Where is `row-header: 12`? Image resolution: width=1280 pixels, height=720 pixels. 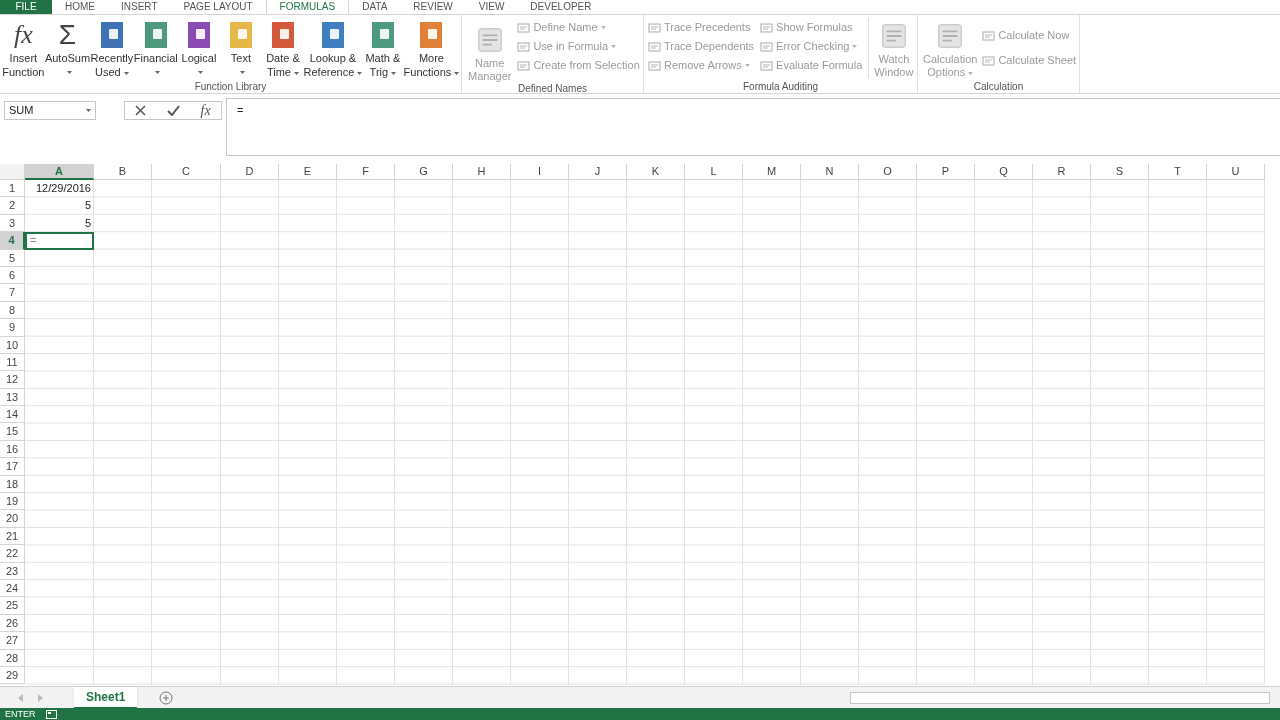 row-header: 12 is located at coordinates (12, 380).